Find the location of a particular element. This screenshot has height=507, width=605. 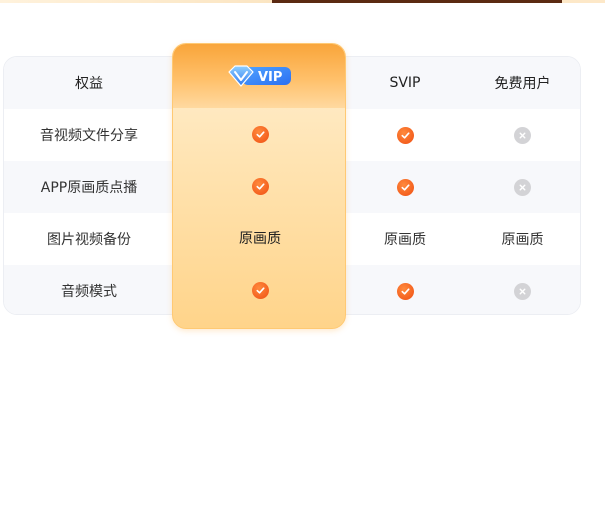

header-free-user: 免费用户 is located at coordinates (522, 84).